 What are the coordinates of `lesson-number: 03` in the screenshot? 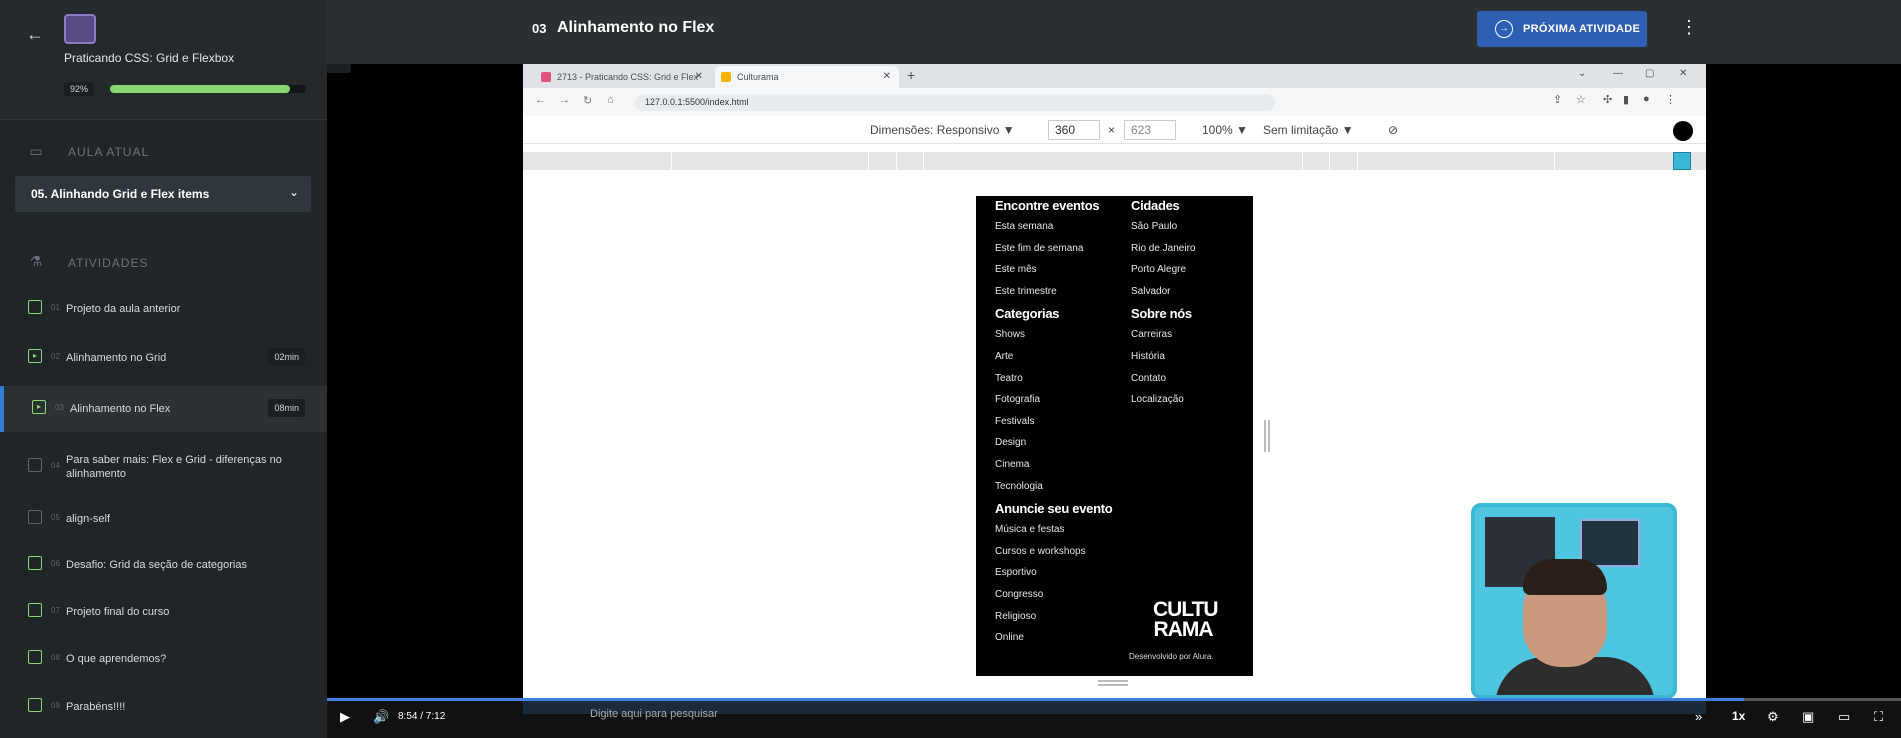 It's located at (539, 28).